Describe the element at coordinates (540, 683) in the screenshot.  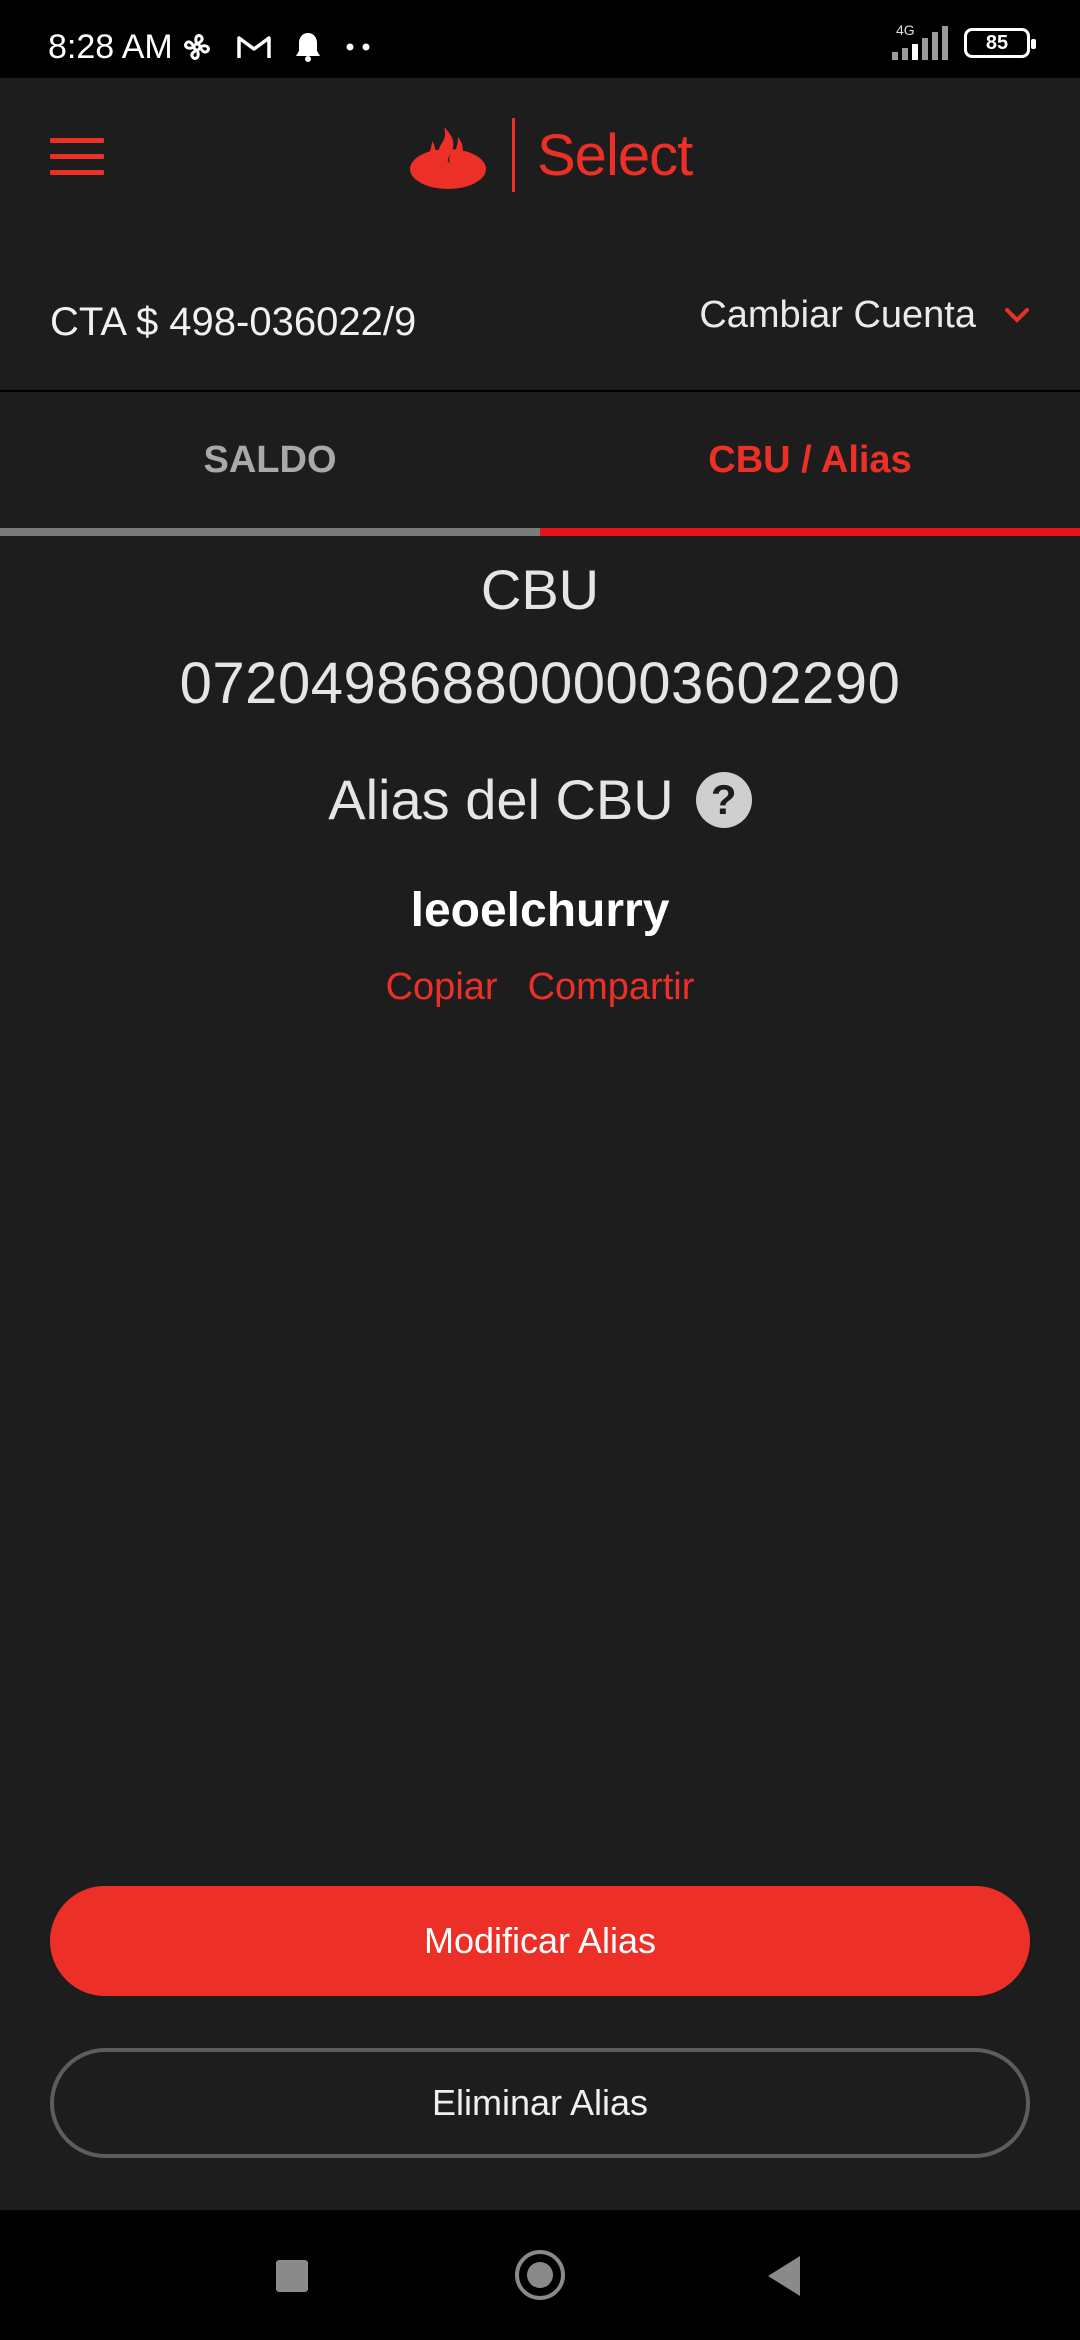
I see `cbu-number: 0720498688000003602290` at that location.